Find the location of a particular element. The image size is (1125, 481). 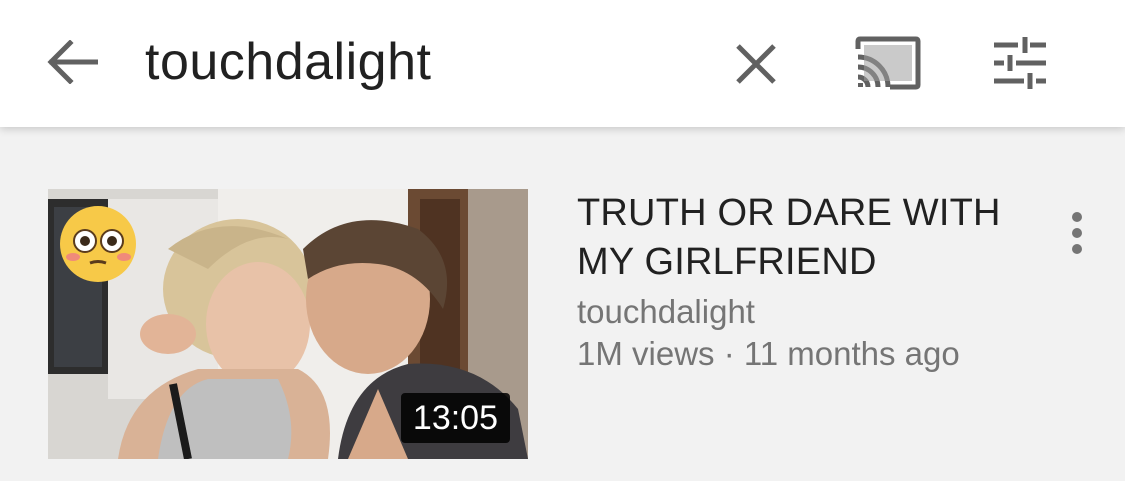

cast-icon is located at coordinates (888, 63).